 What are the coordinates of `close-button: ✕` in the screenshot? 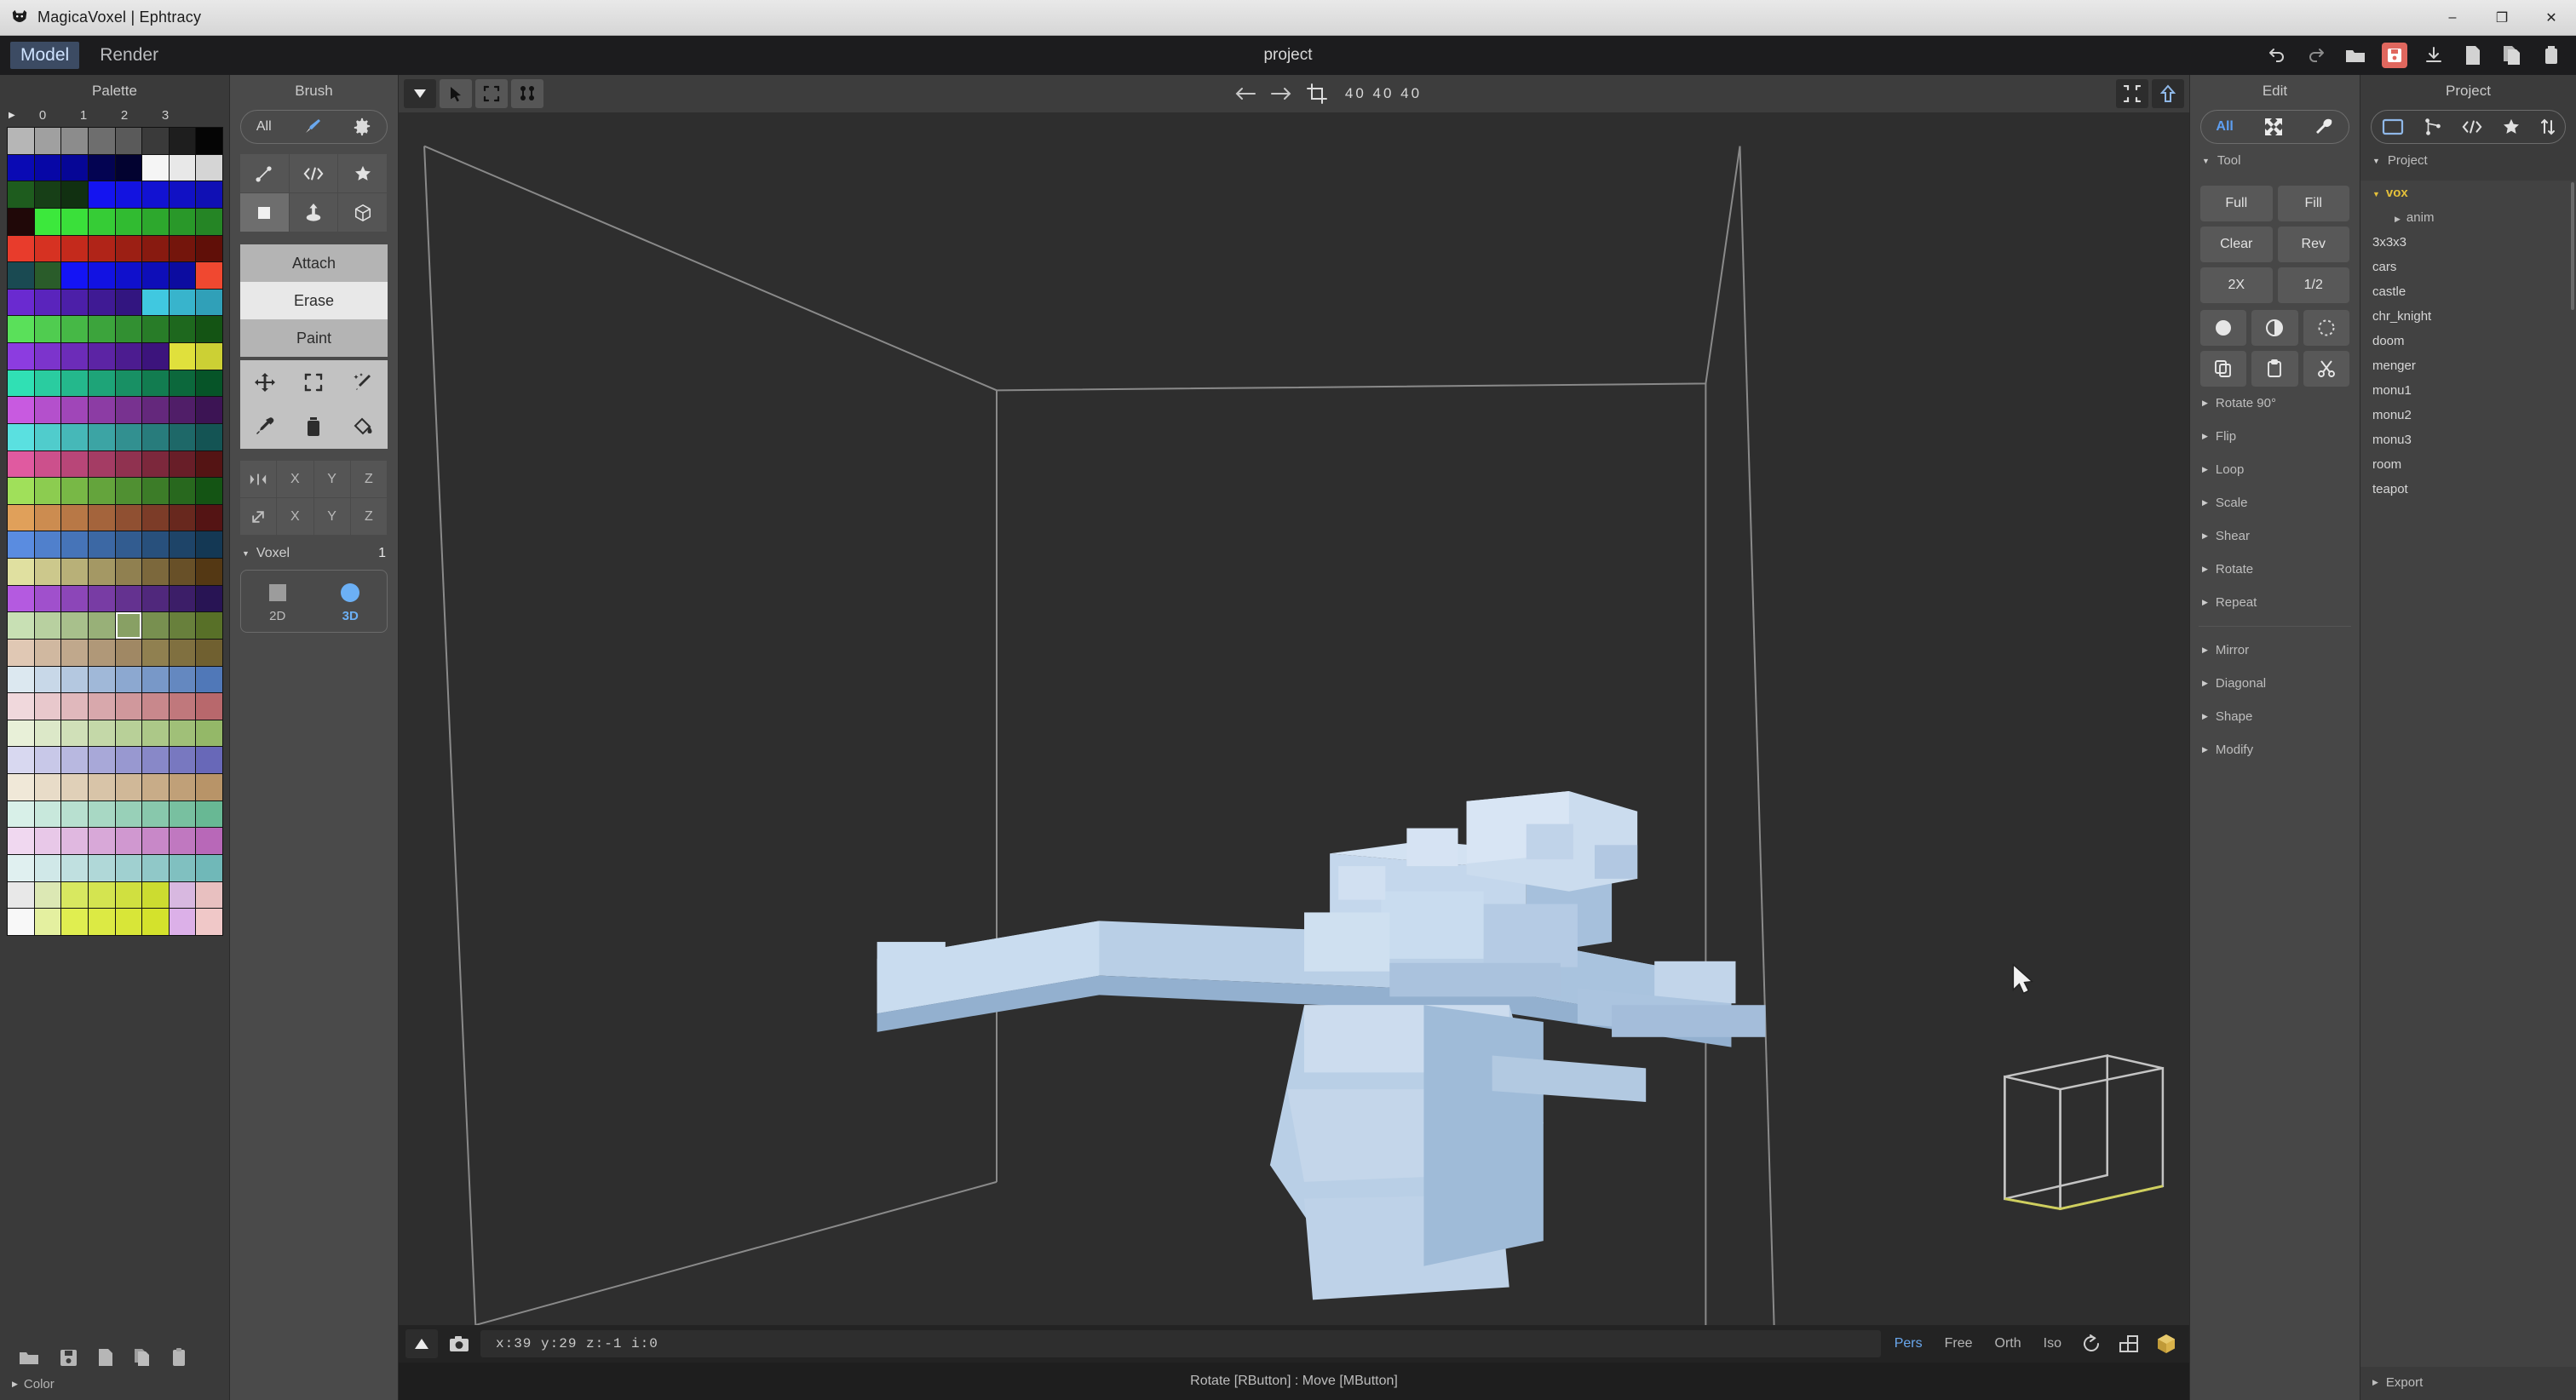 It's located at (2552, 18).